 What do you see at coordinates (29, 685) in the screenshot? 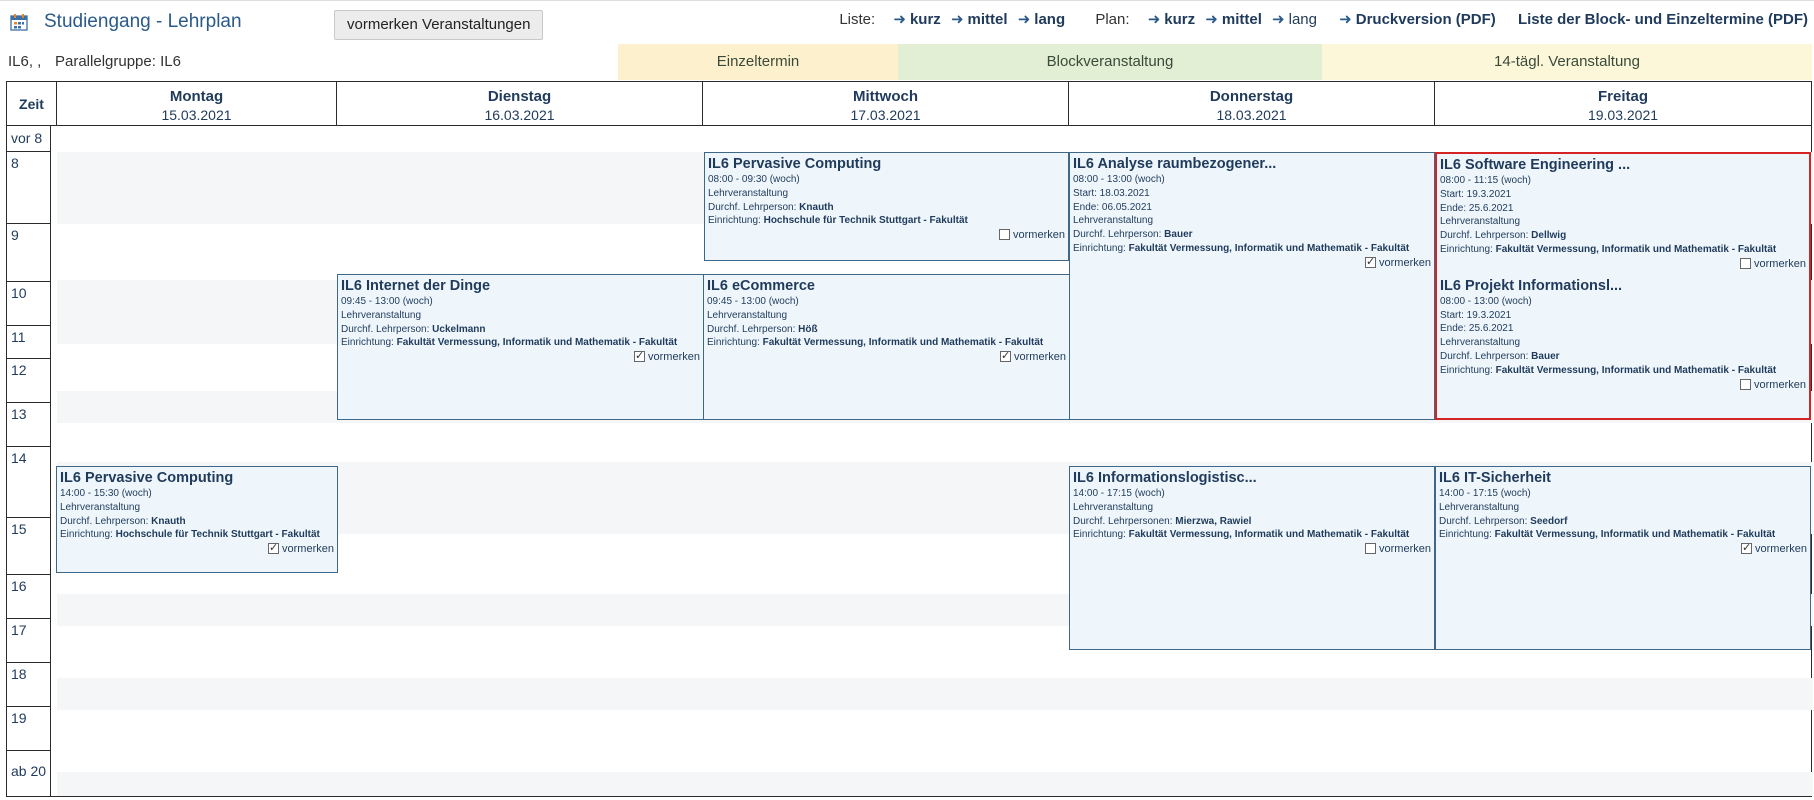
I see `time-label: 18` at bounding box center [29, 685].